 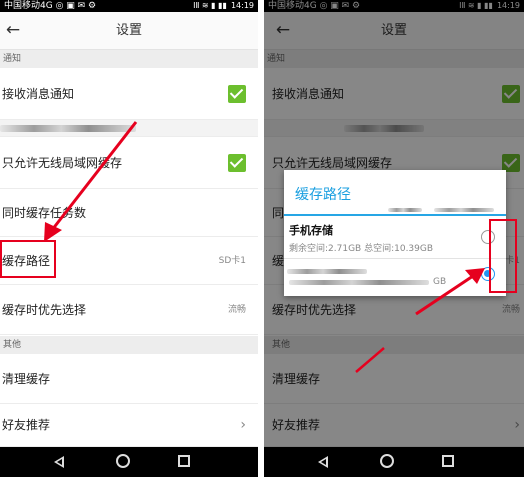 I want to click on setting-label: 好友推荐, so click(x=26, y=425).